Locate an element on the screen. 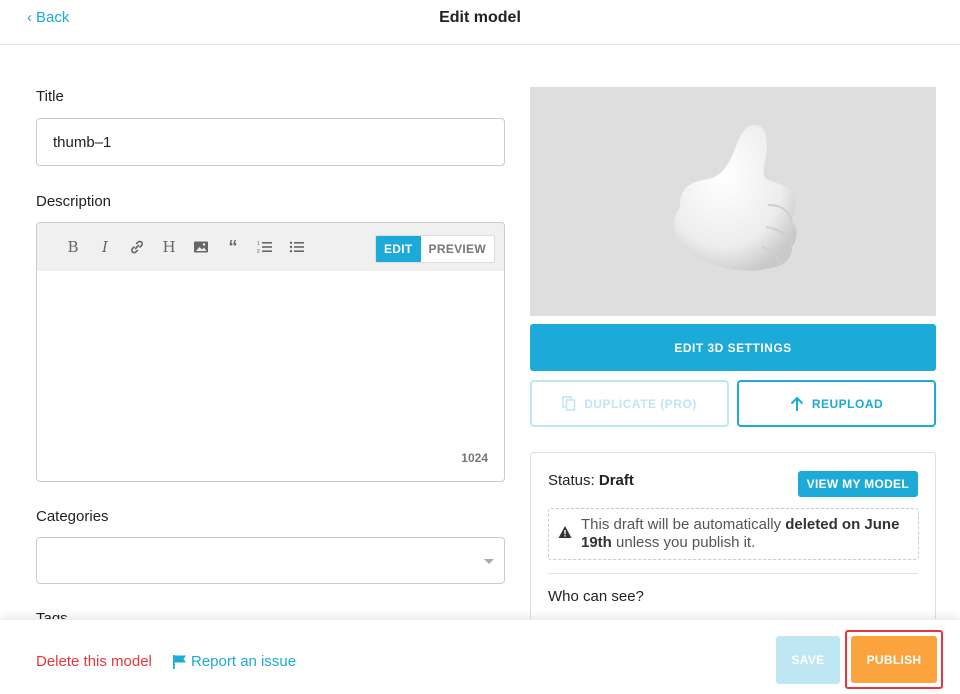  notice-suffix: unless you publish it. is located at coordinates (683, 542).